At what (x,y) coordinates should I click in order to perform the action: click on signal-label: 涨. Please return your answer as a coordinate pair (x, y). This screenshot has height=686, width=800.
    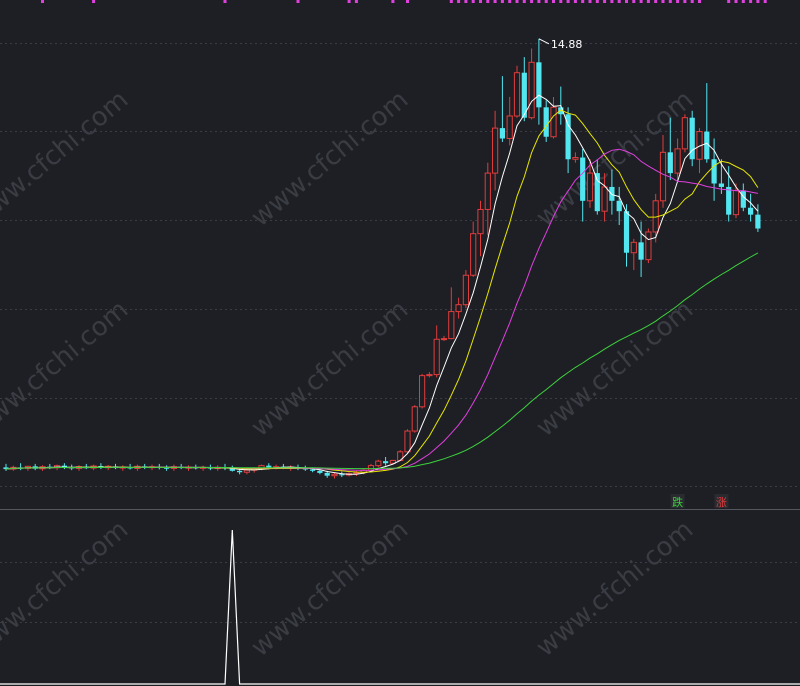
    Looking at the image, I should click on (721, 502).